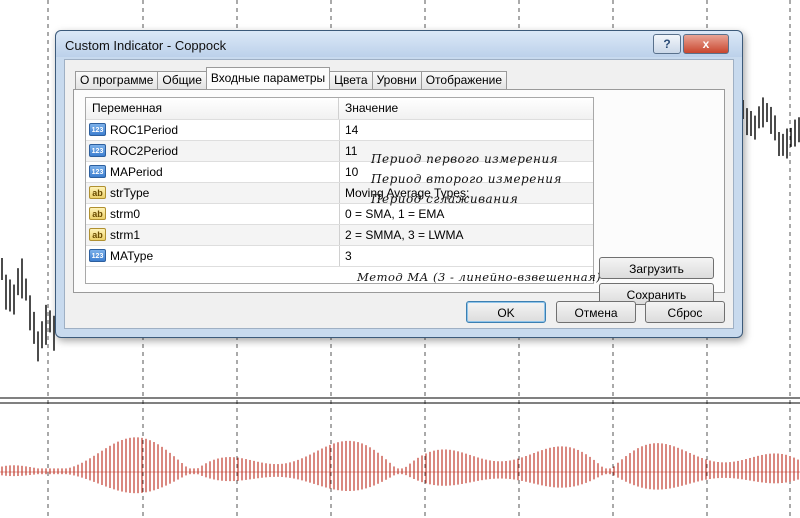 Image resolution: width=800 pixels, height=518 pixels. What do you see at coordinates (394, 214) in the screenshot?
I see `value-text: 0 = SMA, 1 = EMA` at bounding box center [394, 214].